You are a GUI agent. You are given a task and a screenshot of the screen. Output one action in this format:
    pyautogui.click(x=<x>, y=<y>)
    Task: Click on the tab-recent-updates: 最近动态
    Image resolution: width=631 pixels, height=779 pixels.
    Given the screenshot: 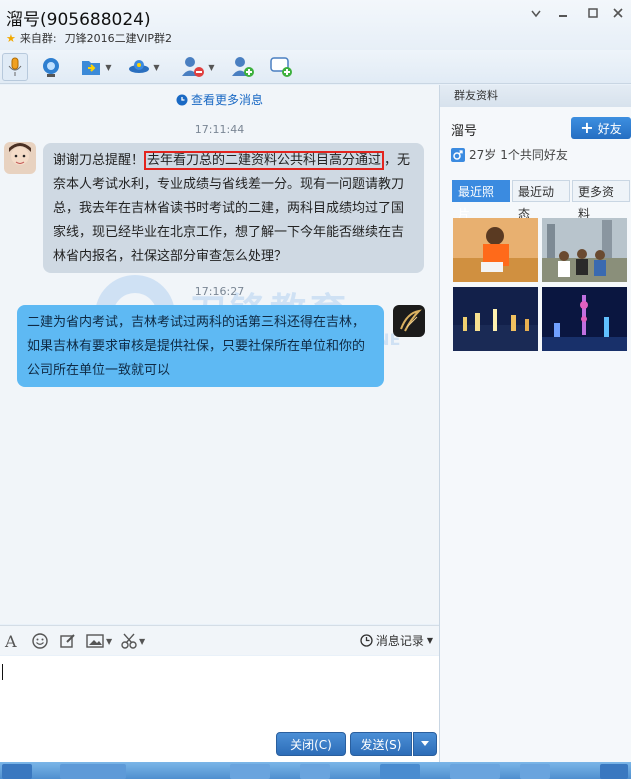 What is the action you would take?
    pyautogui.click(x=541, y=200)
    